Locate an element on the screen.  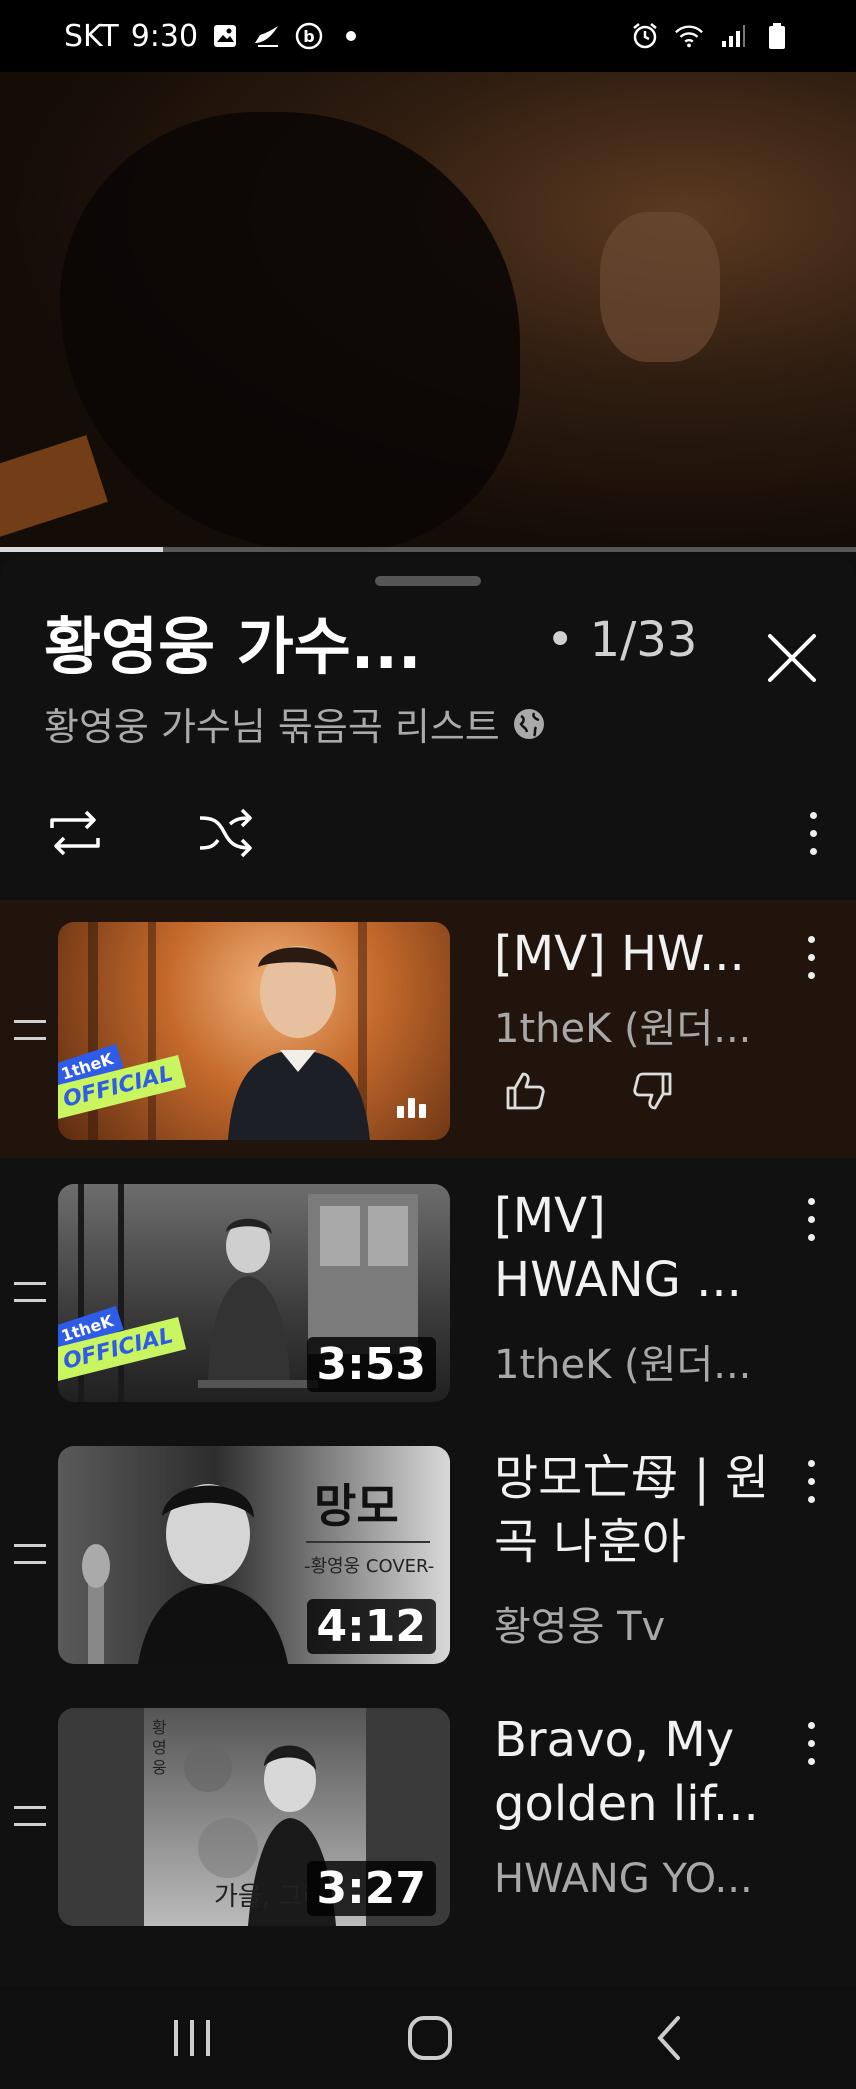
playlist-subtitle: 황영웅 가수님 묶음곡 리스트 is located at coordinates (272, 727).